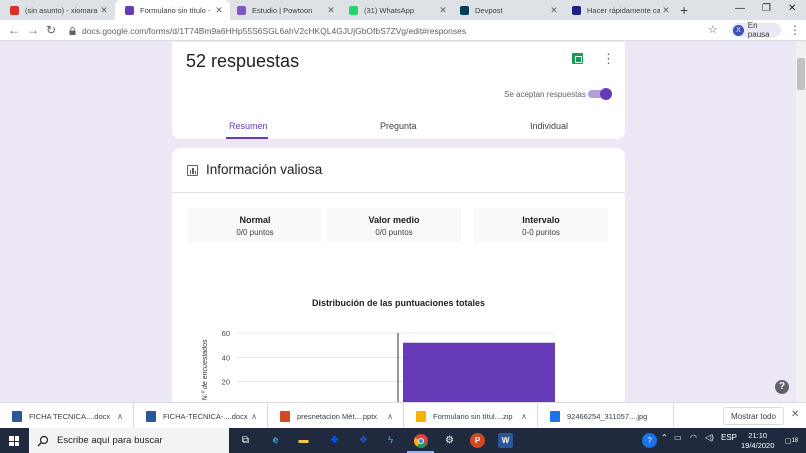 The image size is (806, 453). Describe the element at coordinates (449, 440) in the screenshot. I see `settings-icon: ⚙` at that location.